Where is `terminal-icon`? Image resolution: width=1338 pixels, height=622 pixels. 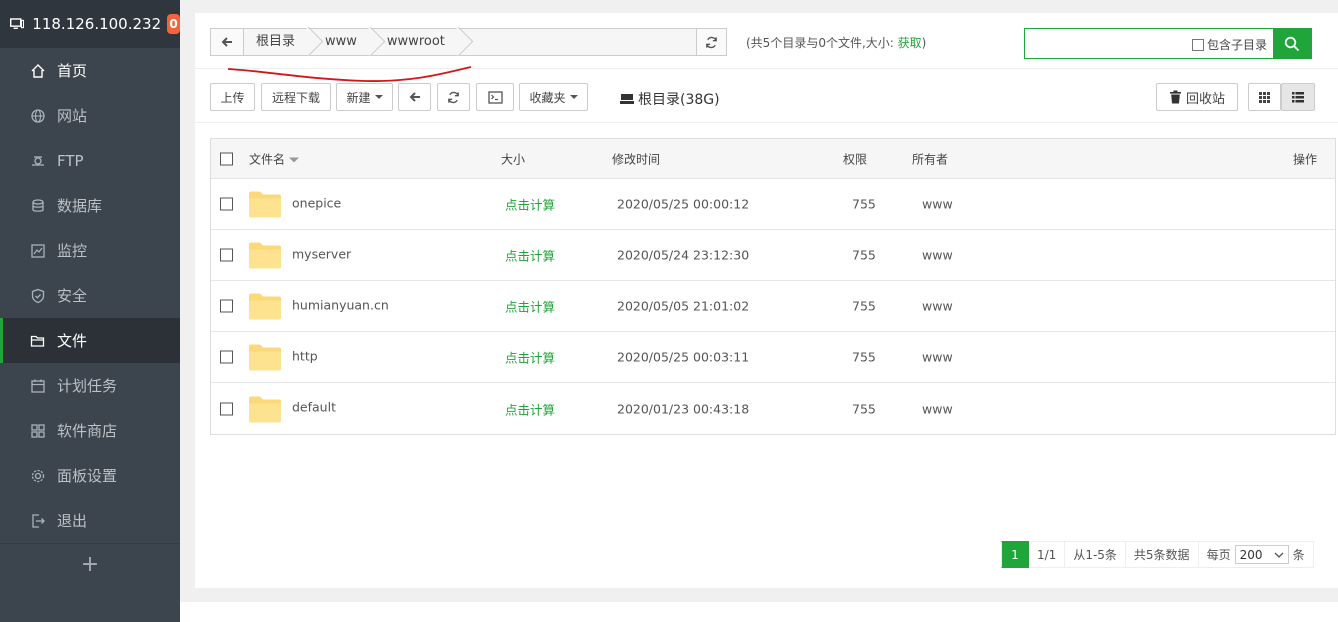 terminal-icon is located at coordinates (495, 97).